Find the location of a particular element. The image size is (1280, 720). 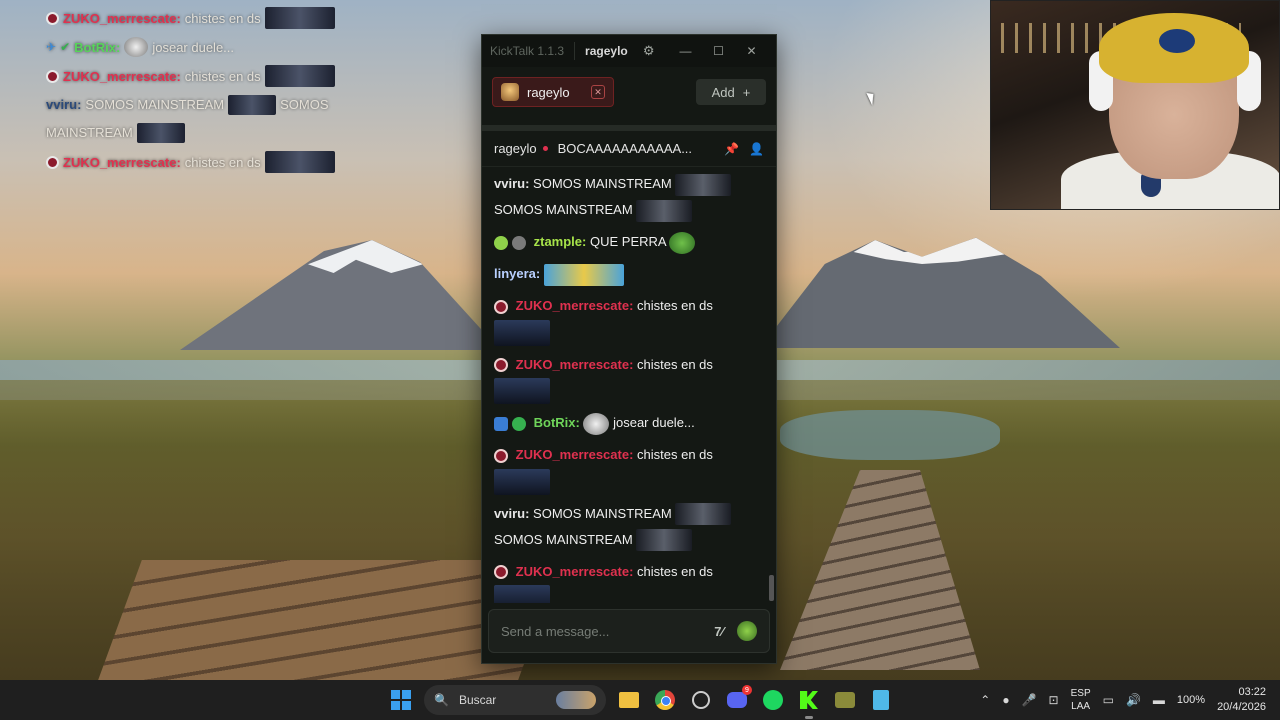

bot-badge-icon is located at coordinates (501, 423).